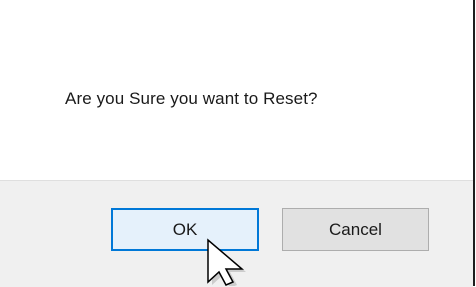 The height and width of the screenshot is (287, 476). I want to click on arrow-pointer-icon, so click(226, 262).